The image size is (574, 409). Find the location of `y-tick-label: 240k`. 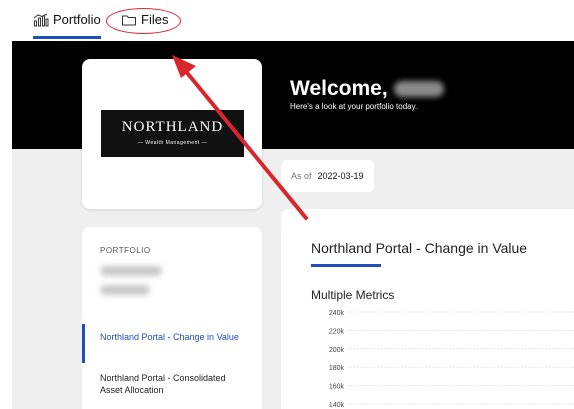

y-tick-label: 240k is located at coordinates (337, 313).